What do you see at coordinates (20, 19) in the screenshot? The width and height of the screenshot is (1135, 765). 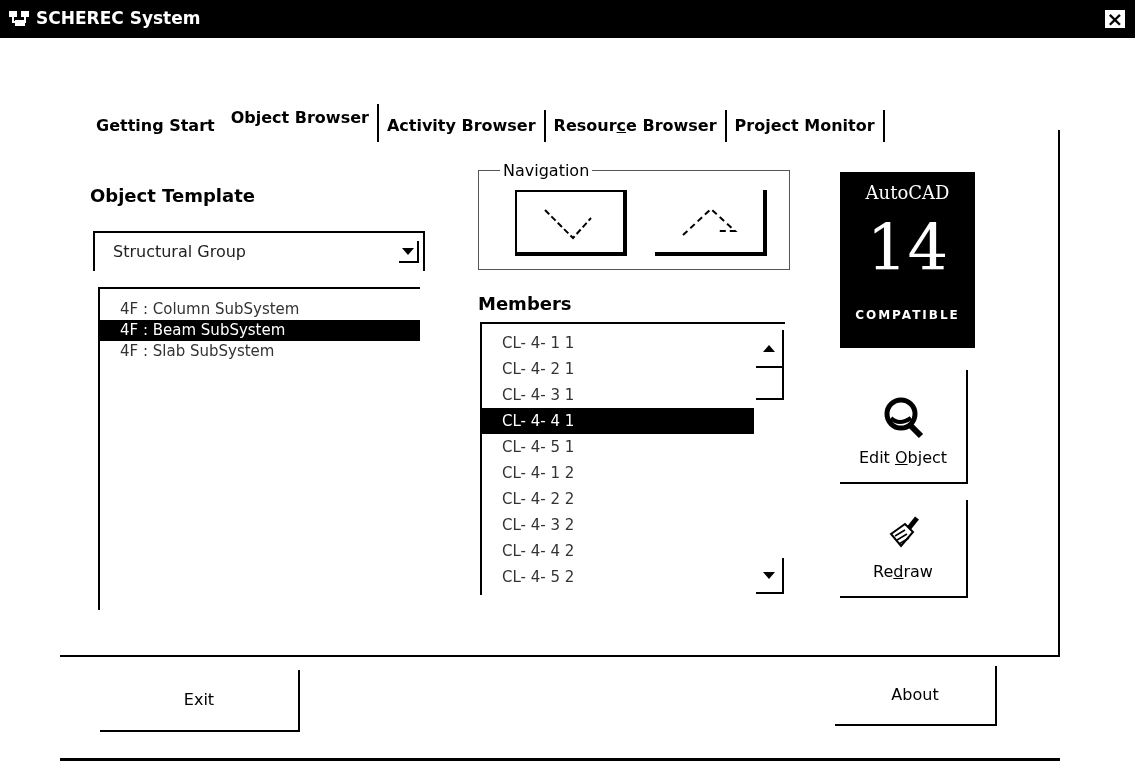 I see `app-icon` at bounding box center [20, 19].